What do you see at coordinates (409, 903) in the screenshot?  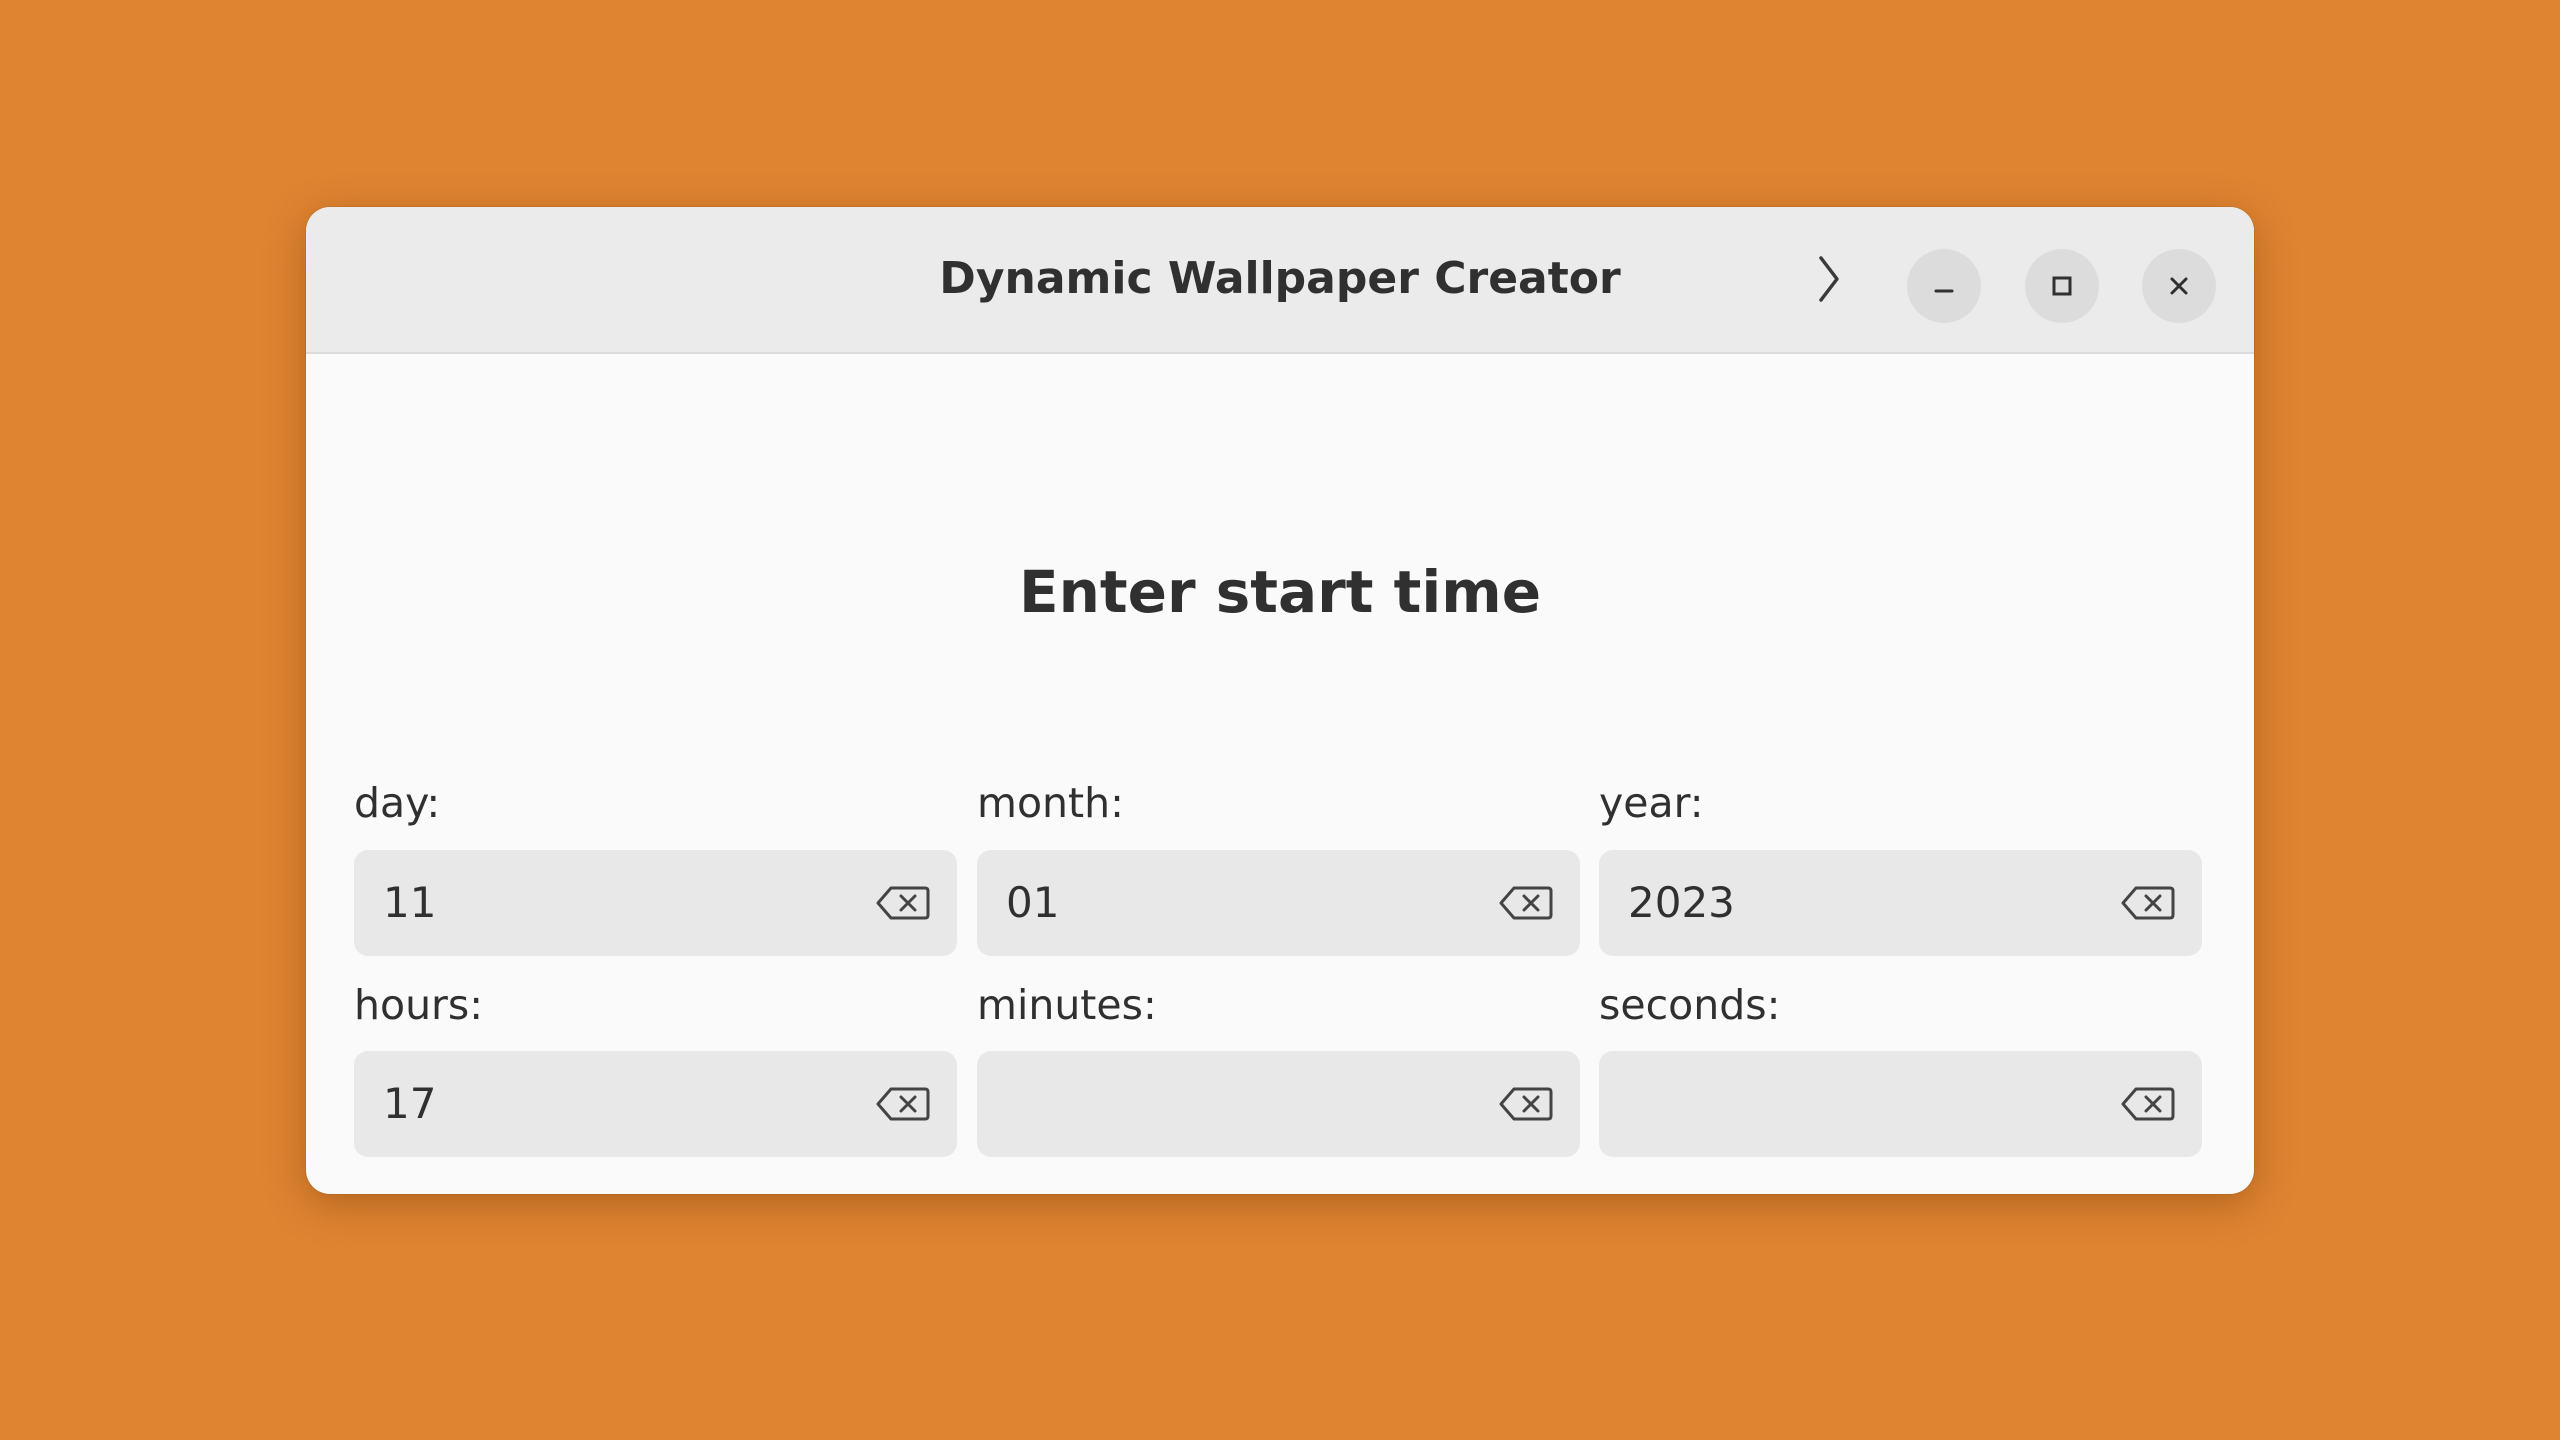 I see `day-value: 11` at bounding box center [409, 903].